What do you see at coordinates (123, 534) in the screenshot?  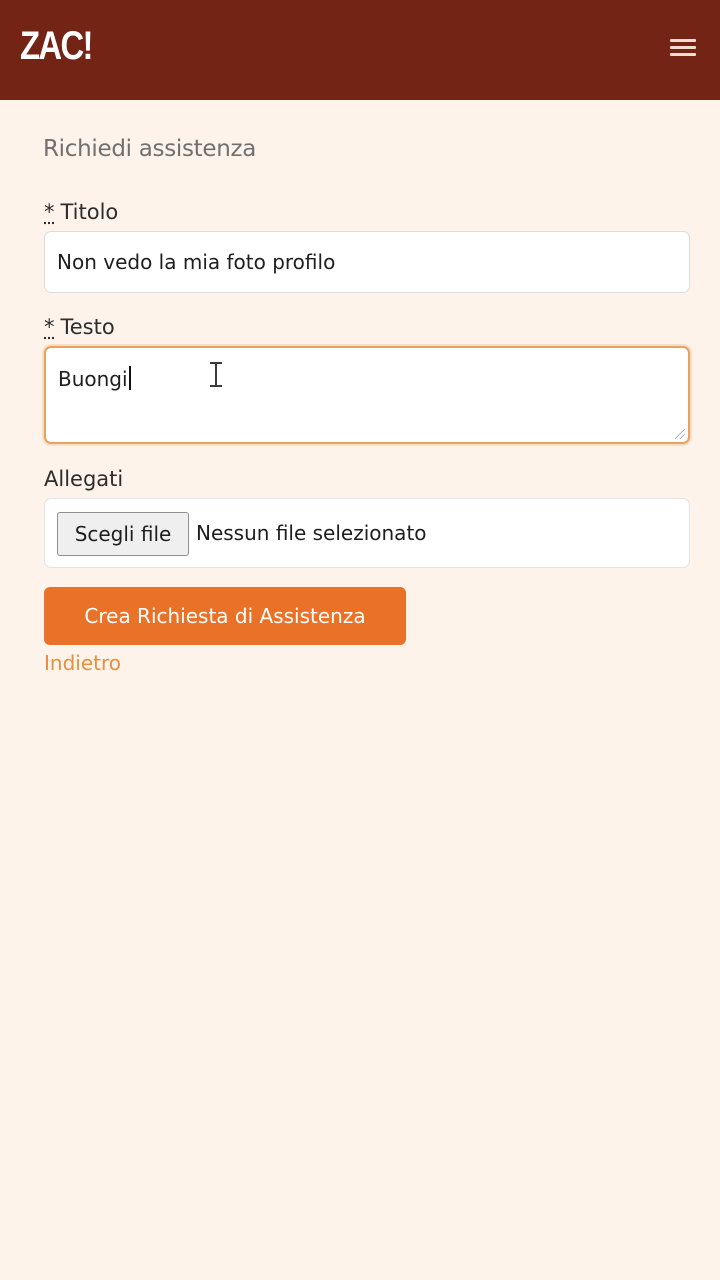 I see `choose-file-button: Scegli file` at bounding box center [123, 534].